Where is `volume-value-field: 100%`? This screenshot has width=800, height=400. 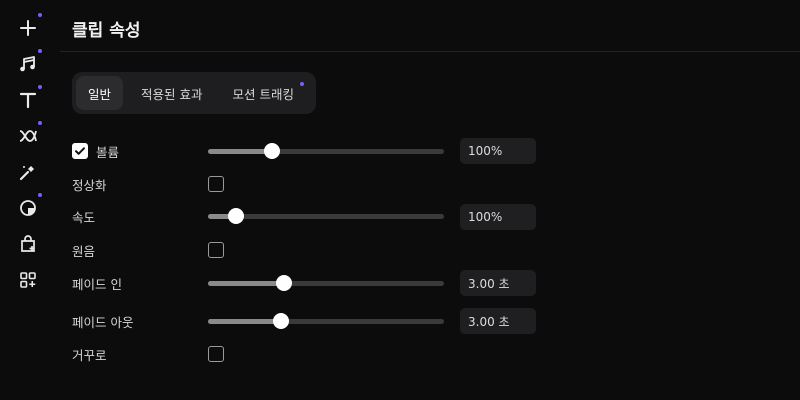 volume-value-field: 100% is located at coordinates (498, 151).